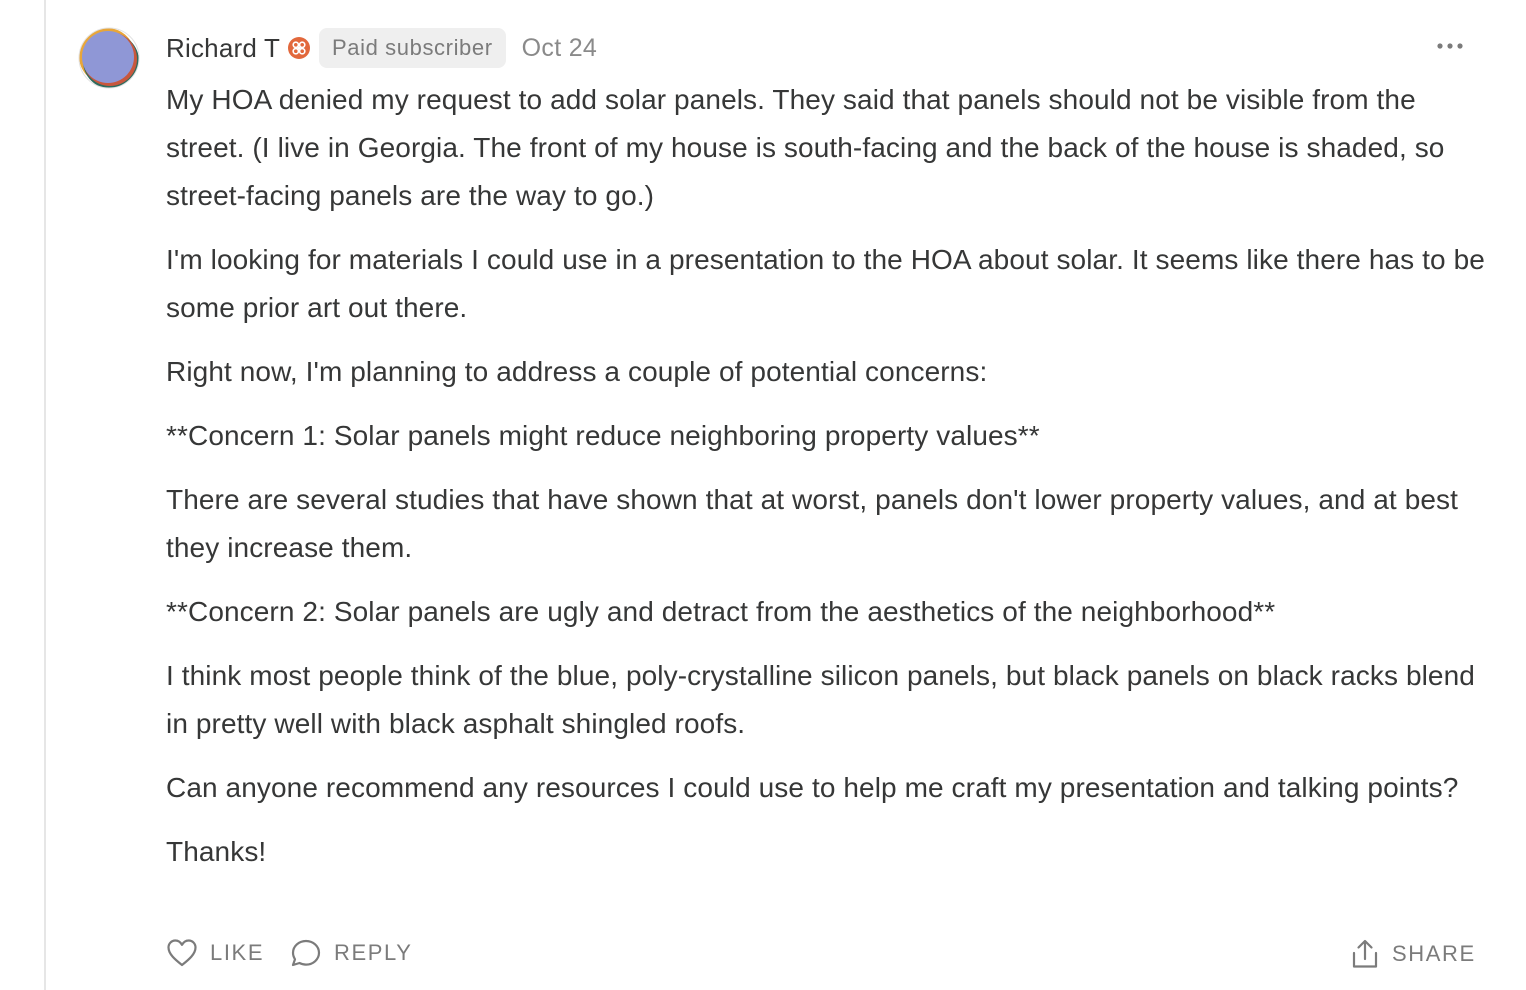 This screenshot has width=1526, height=990. I want to click on speech-bubble-icon, so click(306, 953).